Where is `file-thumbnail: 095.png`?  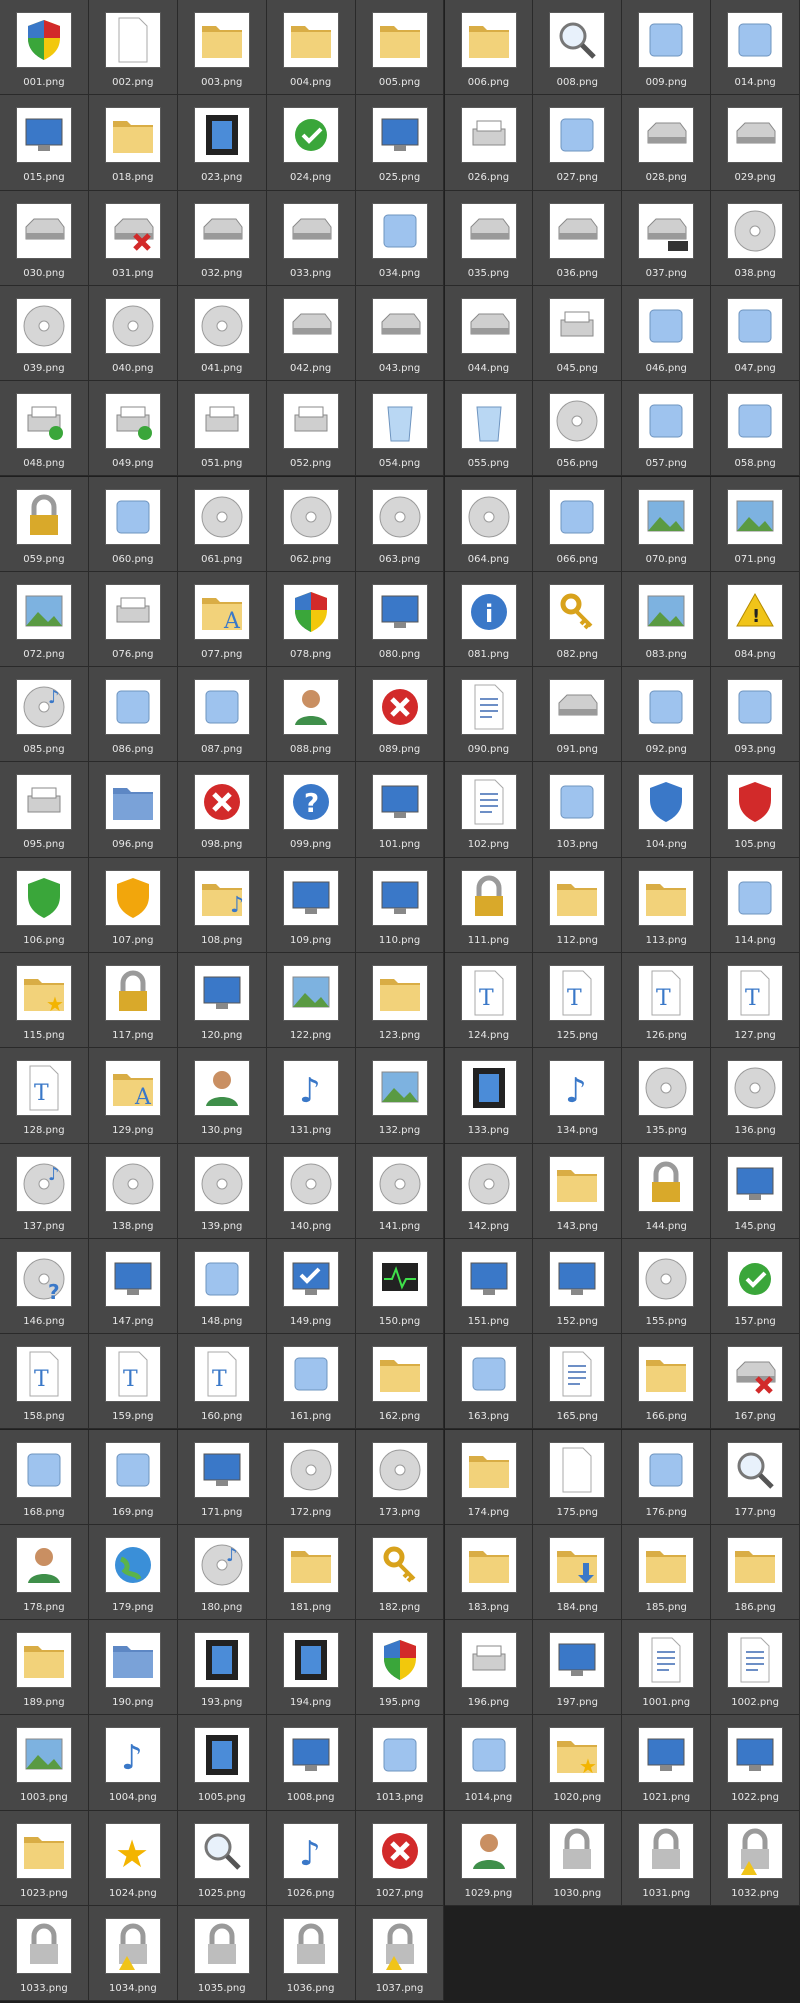
file-thumbnail: 095.png is located at coordinates (44, 810).